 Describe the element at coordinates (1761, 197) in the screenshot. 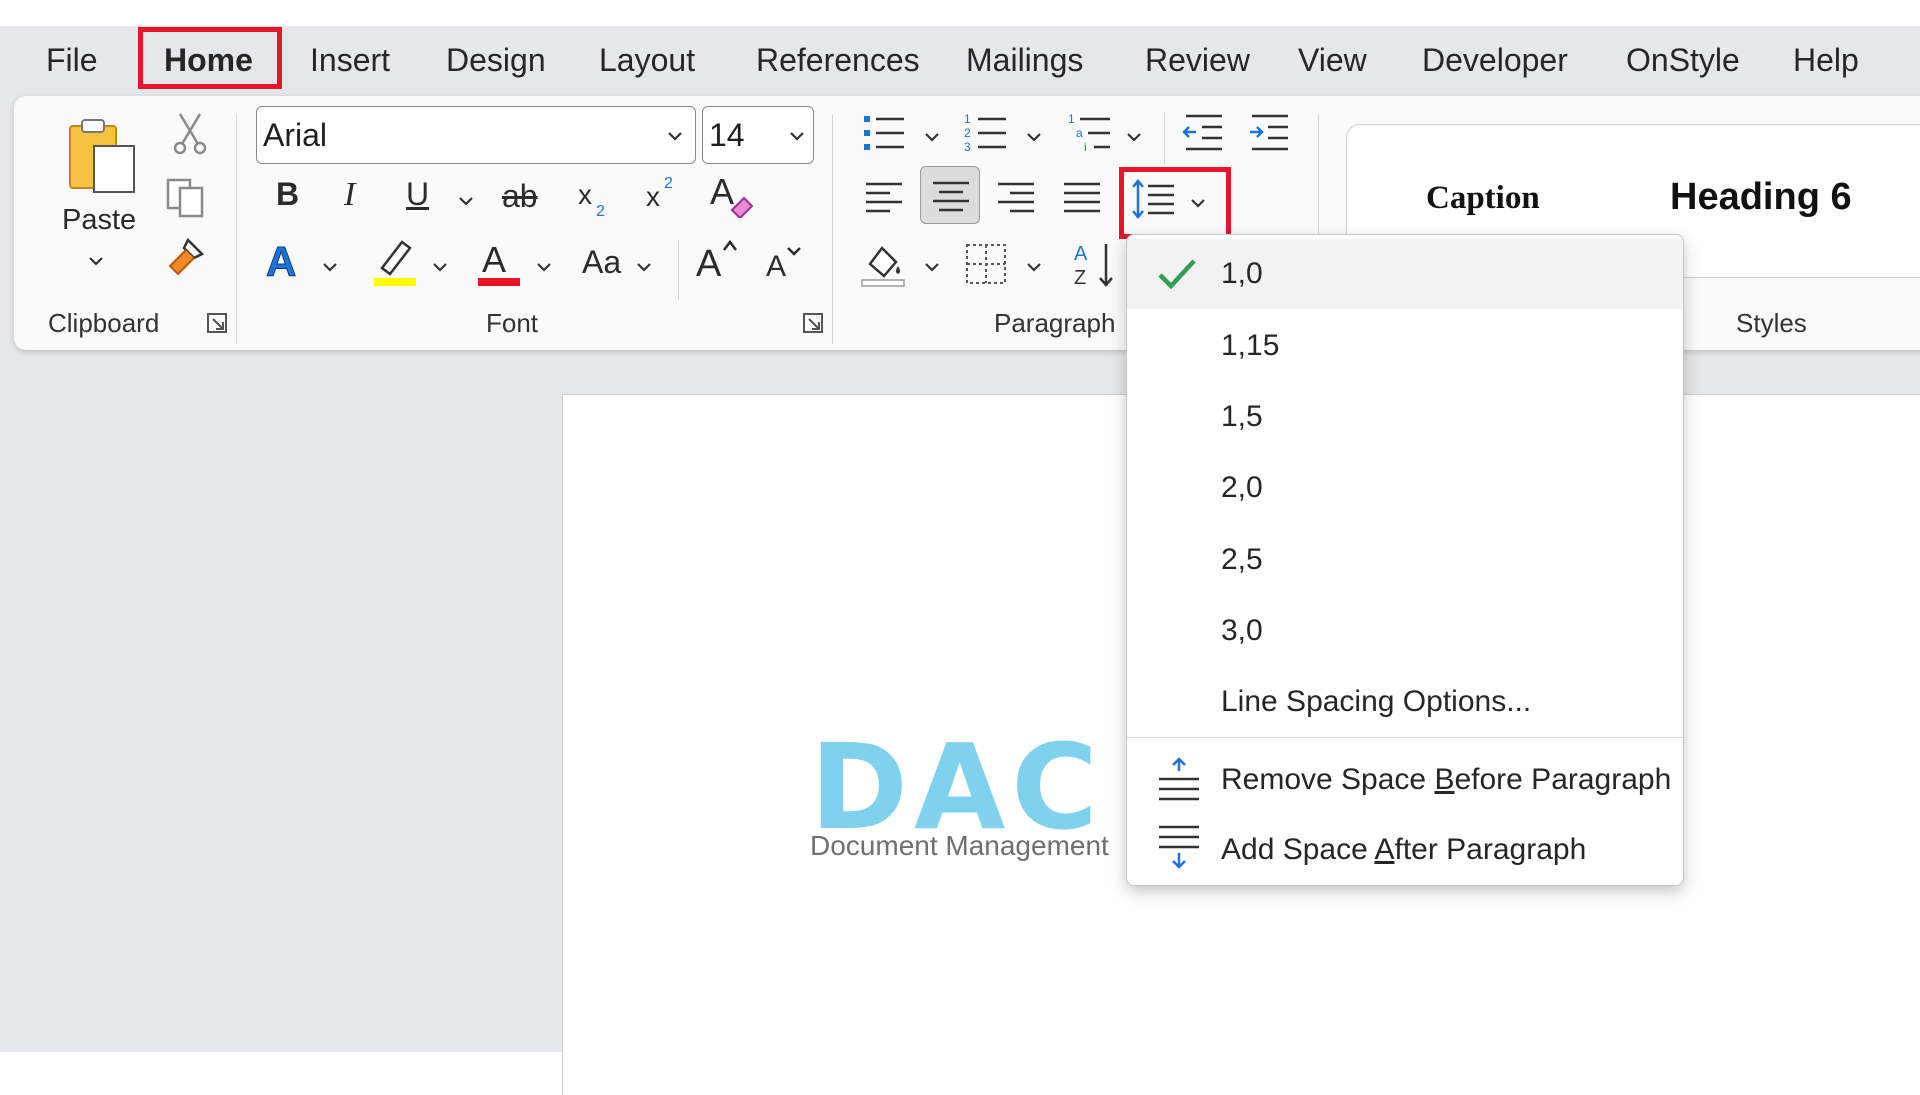

I see `style-heading-6: Heading 6` at that location.